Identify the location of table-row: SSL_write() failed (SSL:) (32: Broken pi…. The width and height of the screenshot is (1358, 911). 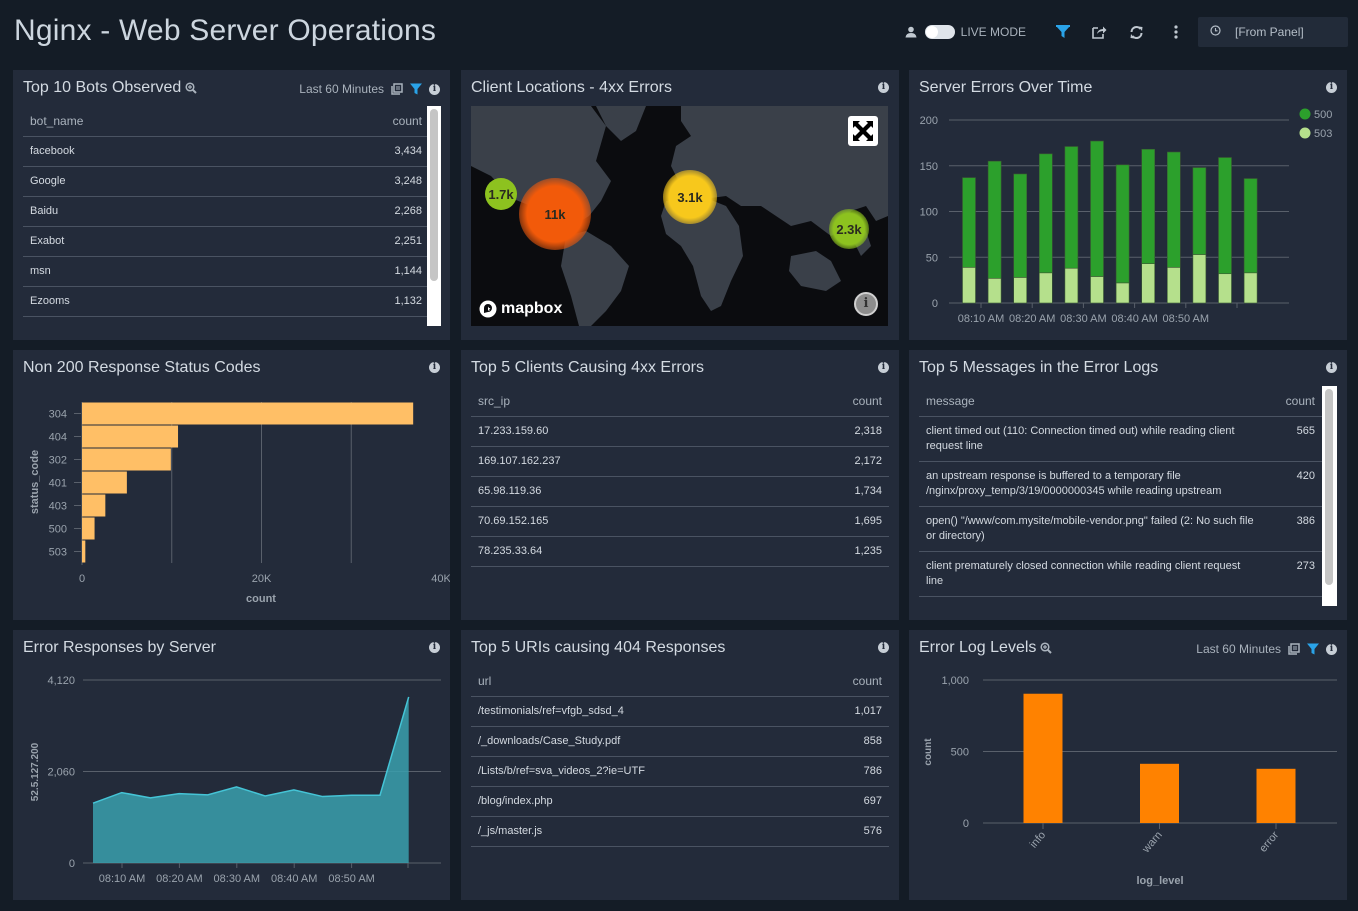
(1120, 601).